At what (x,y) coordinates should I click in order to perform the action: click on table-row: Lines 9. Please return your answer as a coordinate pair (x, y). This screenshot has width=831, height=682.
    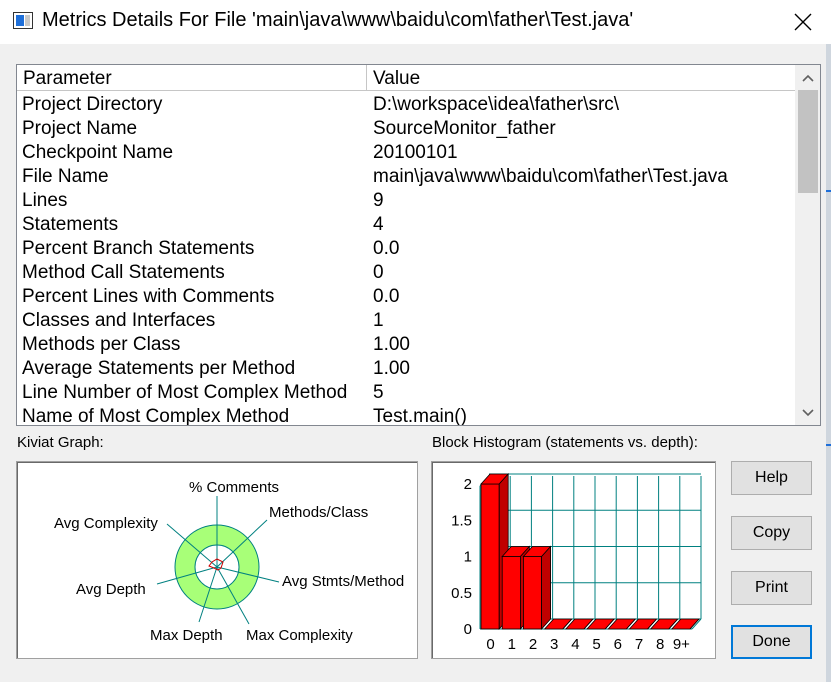
    Looking at the image, I should click on (406, 201).